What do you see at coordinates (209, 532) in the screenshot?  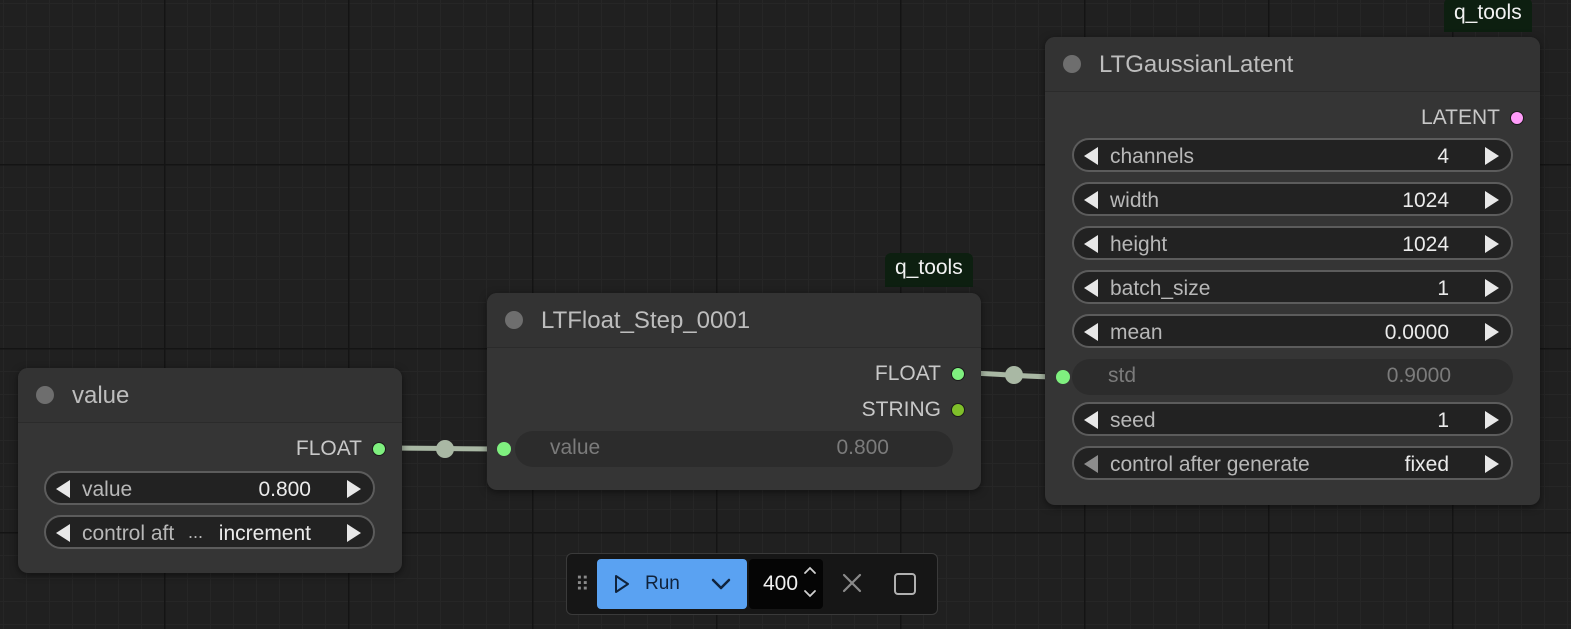 I see `combo-widget-control-after: control aft ... increment` at bounding box center [209, 532].